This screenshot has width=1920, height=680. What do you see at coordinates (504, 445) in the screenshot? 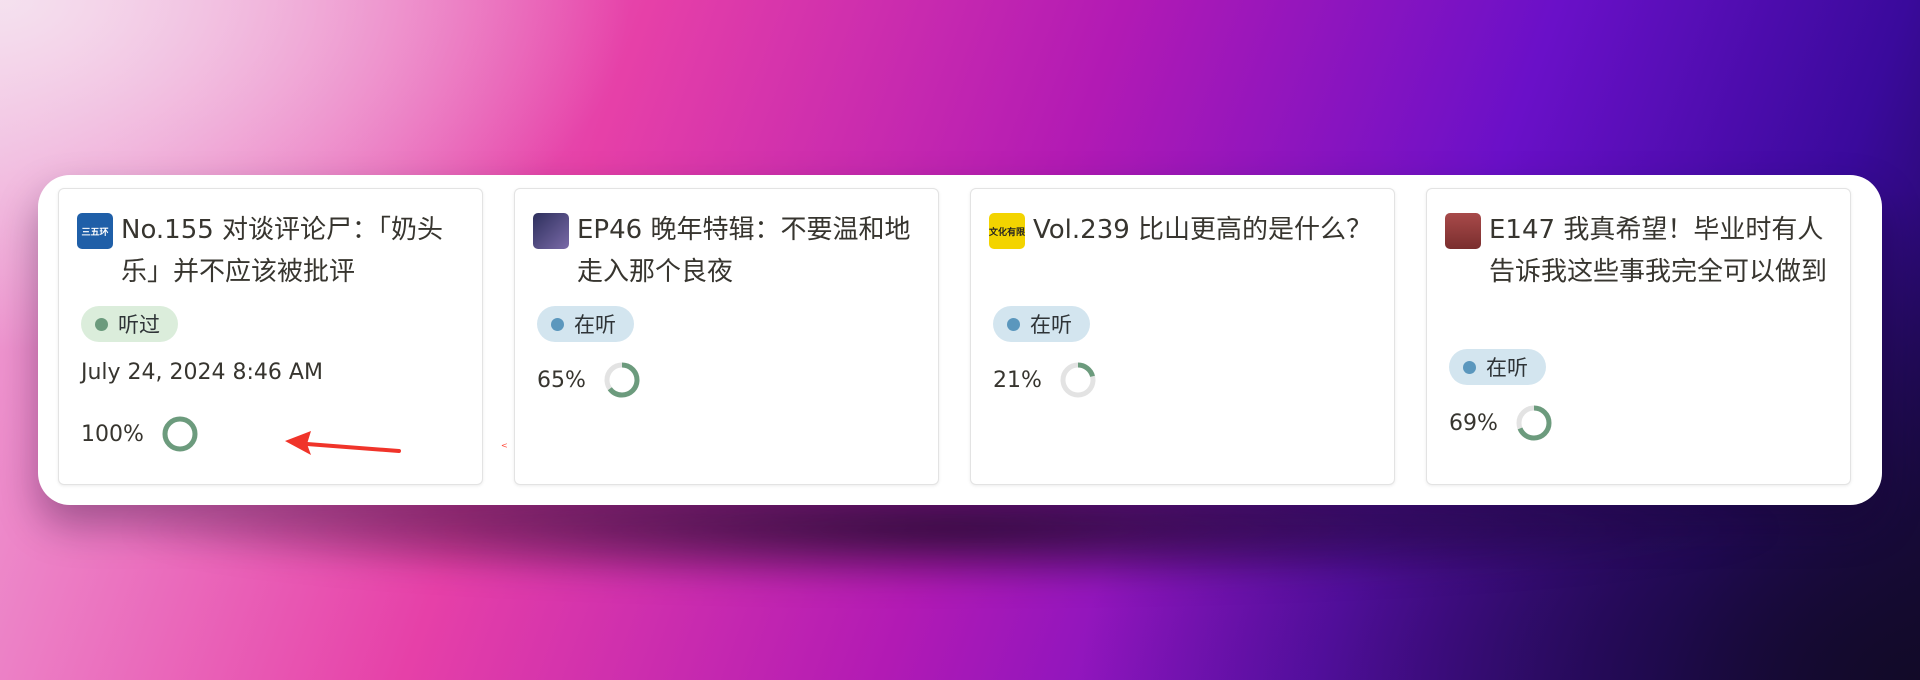
I see `annotation-speck: <` at bounding box center [504, 445].